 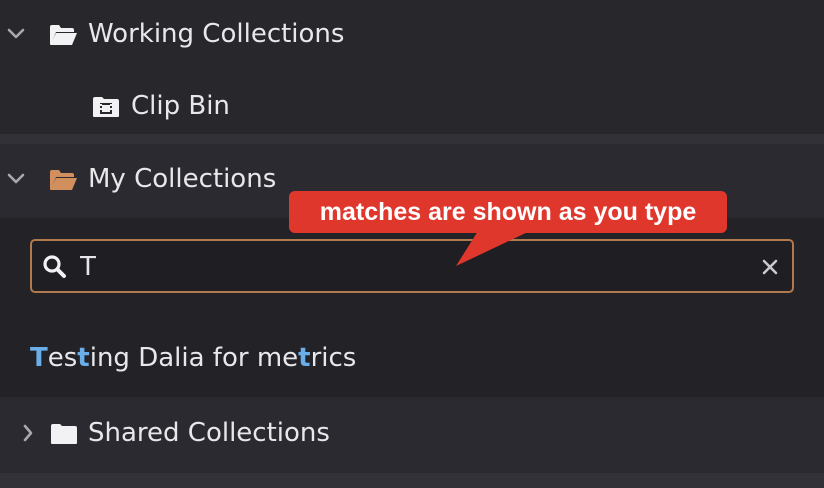 I want to click on bottom-divider, so click(x=412, y=480).